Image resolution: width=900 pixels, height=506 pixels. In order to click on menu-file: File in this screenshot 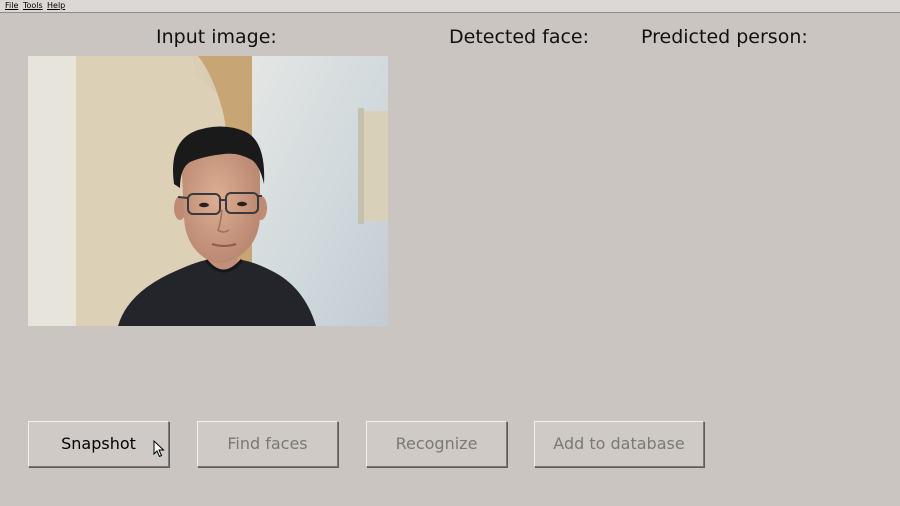, I will do `click(11, 6)`.